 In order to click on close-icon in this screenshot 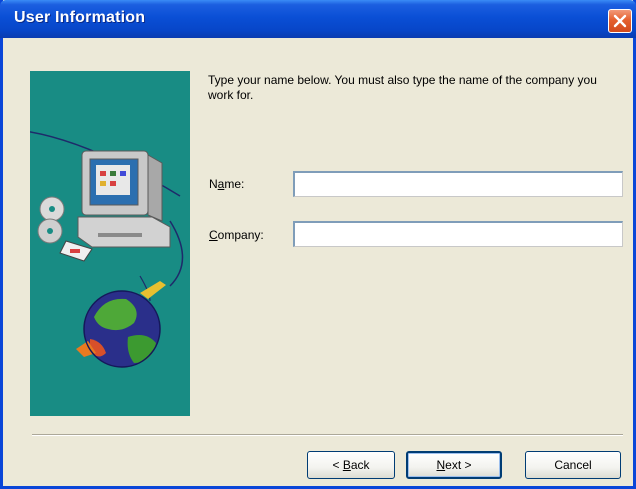, I will do `click(620, 21)`.